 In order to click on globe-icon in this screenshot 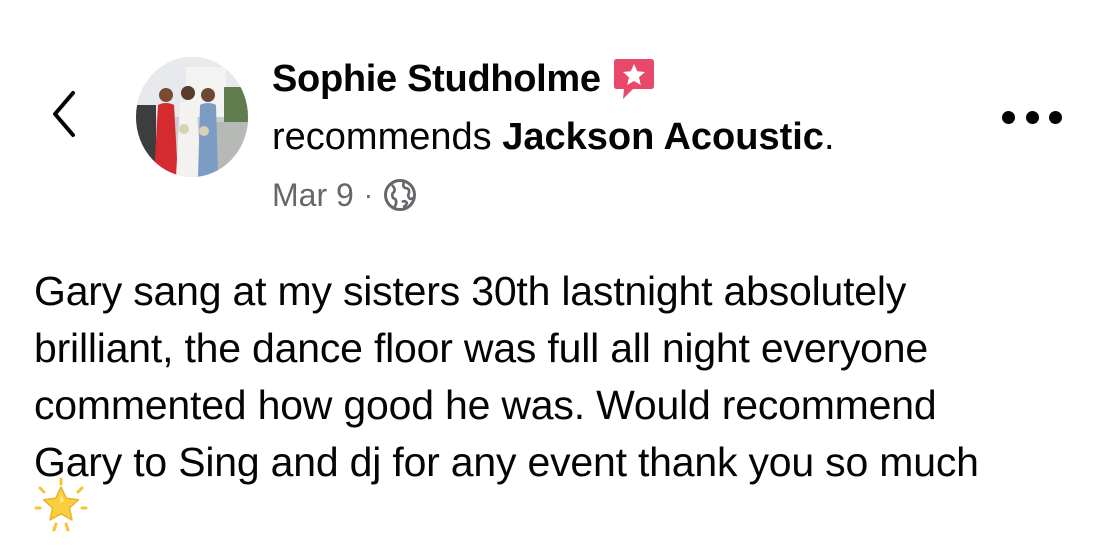, I will do `click(400, 195)`.